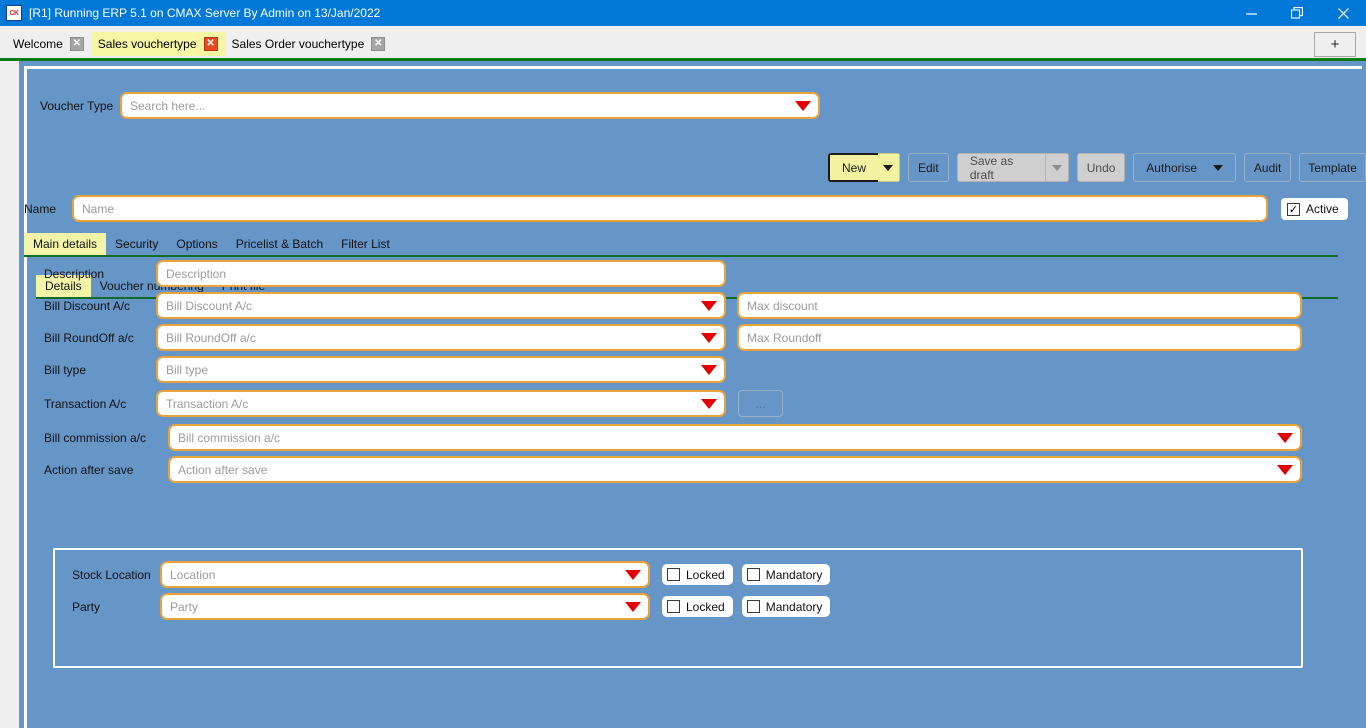 This screenshot has height=728, width=1366. I want to click on save-as-draft-button: Save as draft, so click(1001, 167).